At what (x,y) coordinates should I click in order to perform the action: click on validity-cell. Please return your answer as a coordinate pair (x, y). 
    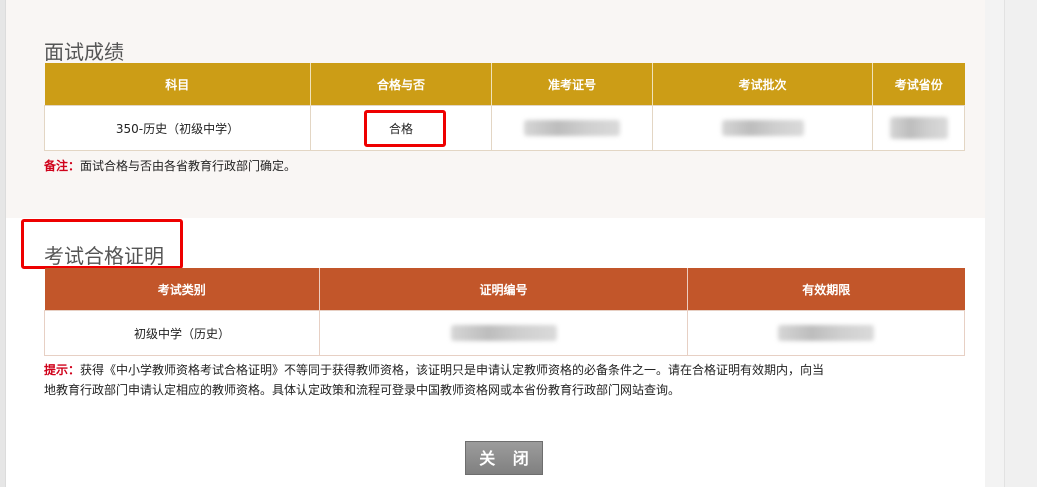
    Looking at the image, I should click on (826, 333).